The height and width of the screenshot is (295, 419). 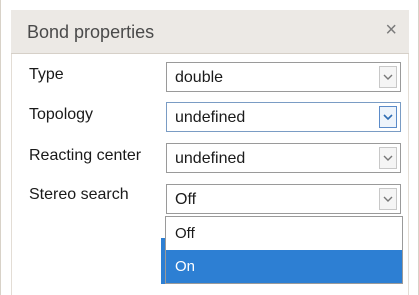 I want to click on option-on: On, so click(x=284, y=266).